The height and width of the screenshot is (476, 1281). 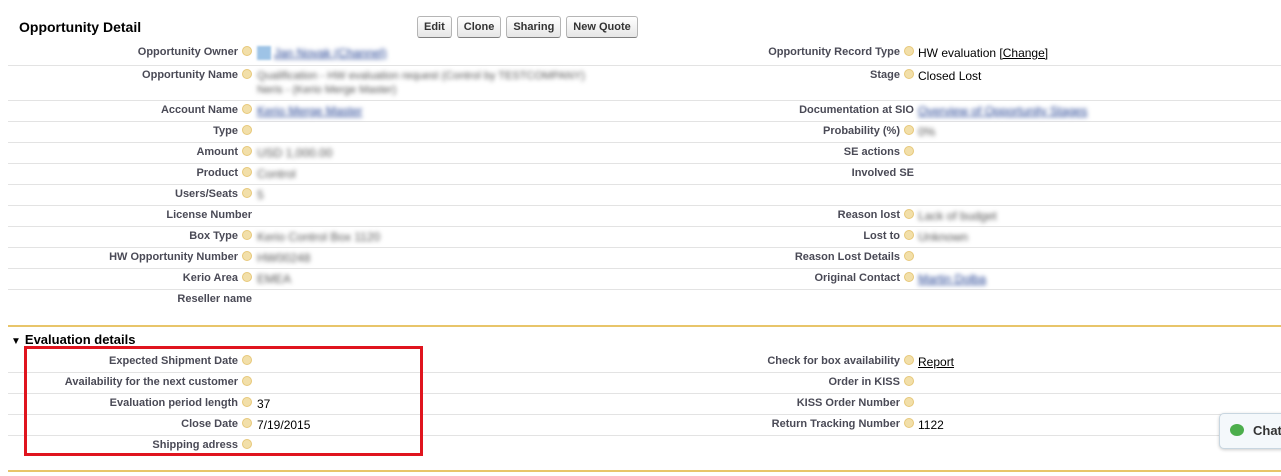 What do you see at coordinates (199, 110) in the screenshot?
I see `label-text: Account Name` at bounding box center [199, 110].